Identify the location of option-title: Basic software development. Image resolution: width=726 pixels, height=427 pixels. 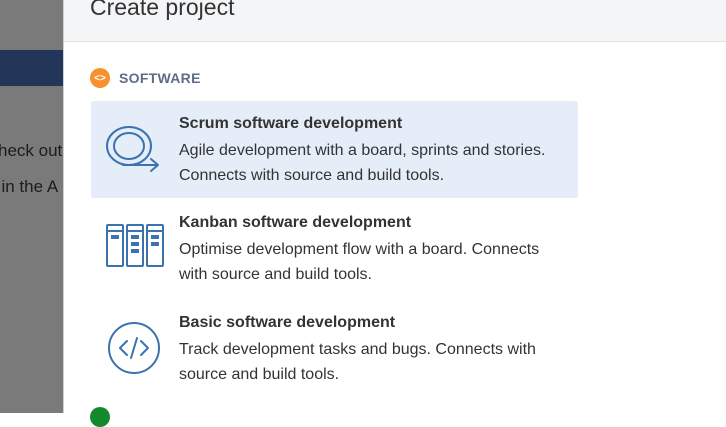
(287, 322).